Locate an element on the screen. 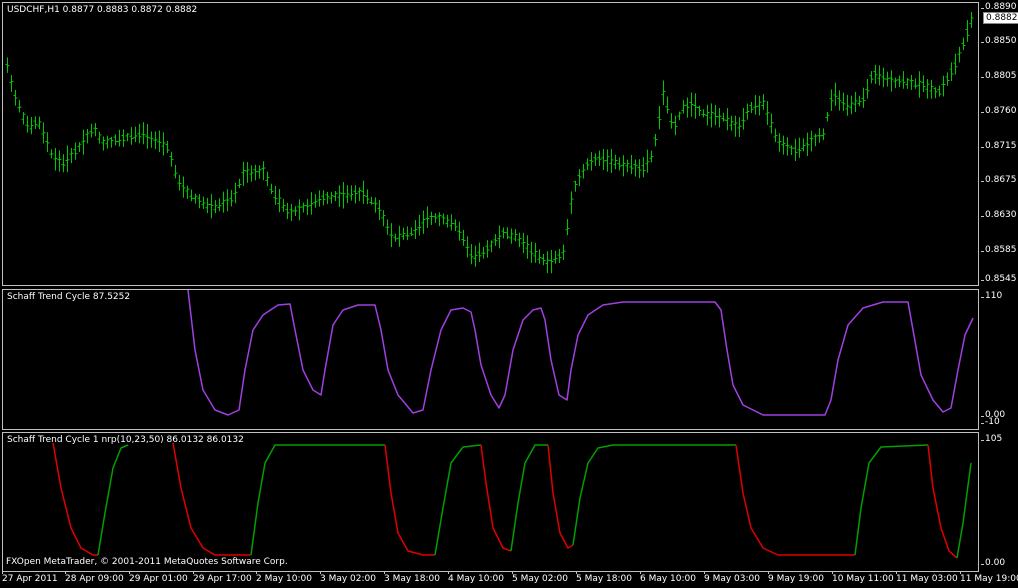 This screenshot has height=588, width=1018. time-tick: 10 May 11:00 is located at coordinates (863, 577).